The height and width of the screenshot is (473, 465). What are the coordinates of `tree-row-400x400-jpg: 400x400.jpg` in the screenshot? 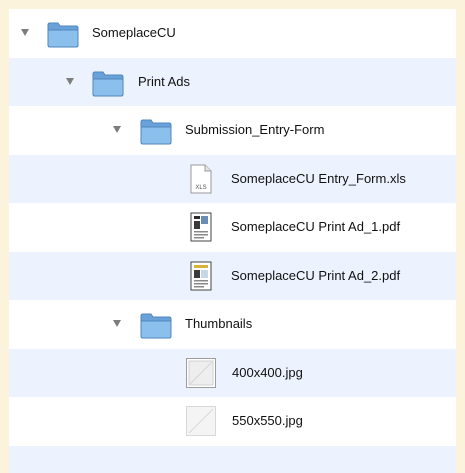 It's located at (232, 372).